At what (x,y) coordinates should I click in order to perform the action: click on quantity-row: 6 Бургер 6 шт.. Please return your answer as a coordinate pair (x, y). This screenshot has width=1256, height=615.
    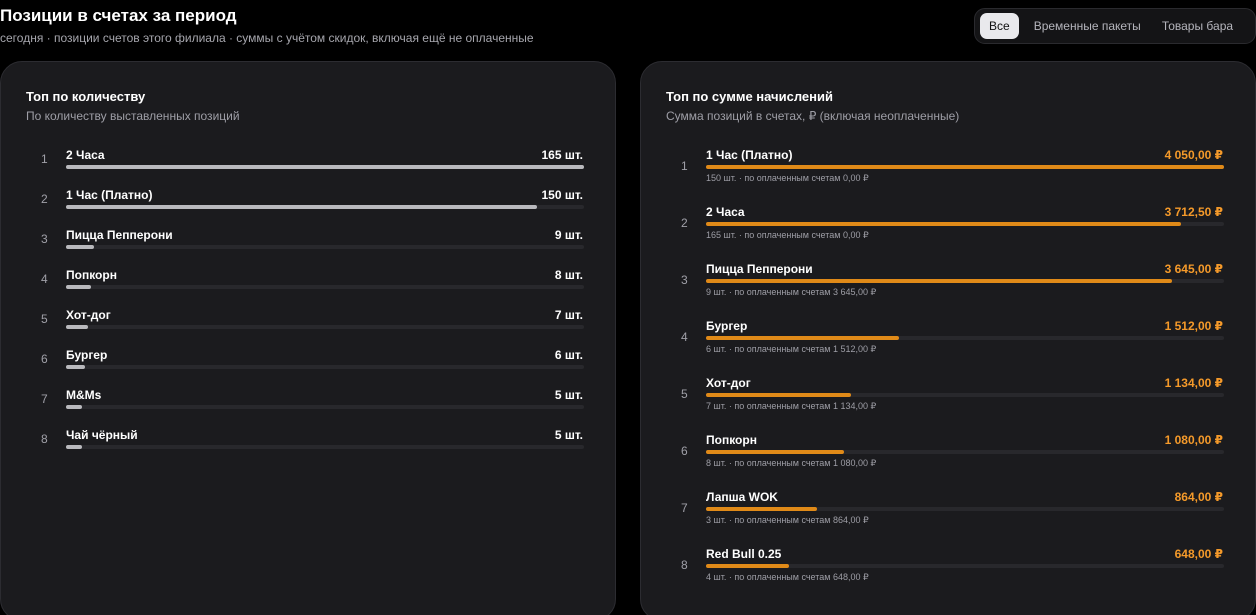
    Looking at the image, I should click on (308, 366).